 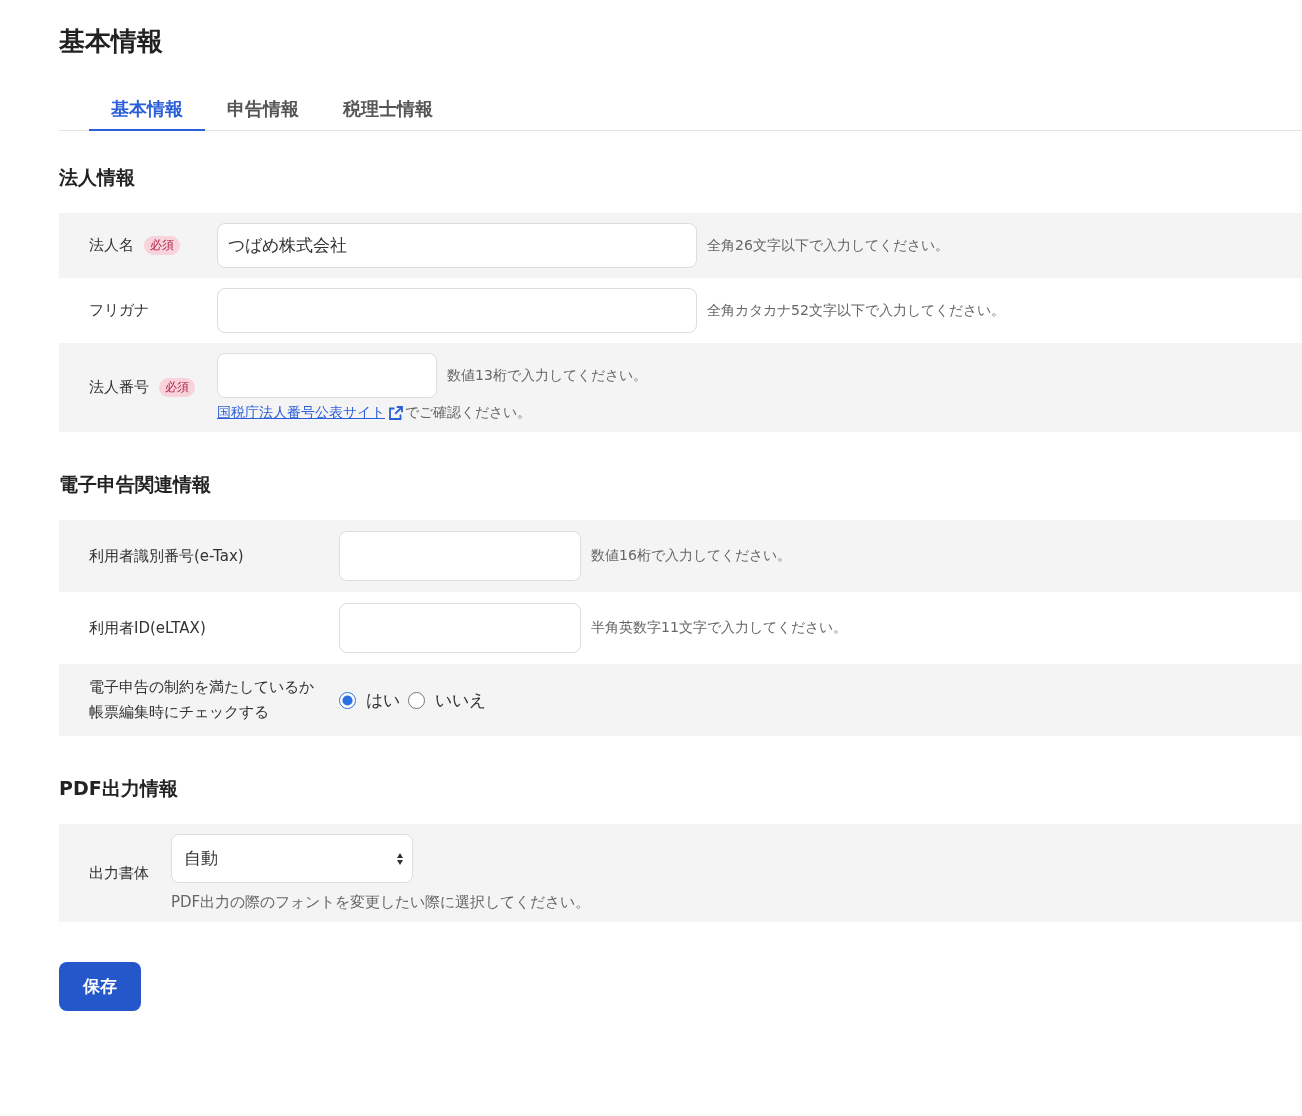 I want to click on field-label: 利用者識別番号(e-Tax), so click(x=166, y=556).